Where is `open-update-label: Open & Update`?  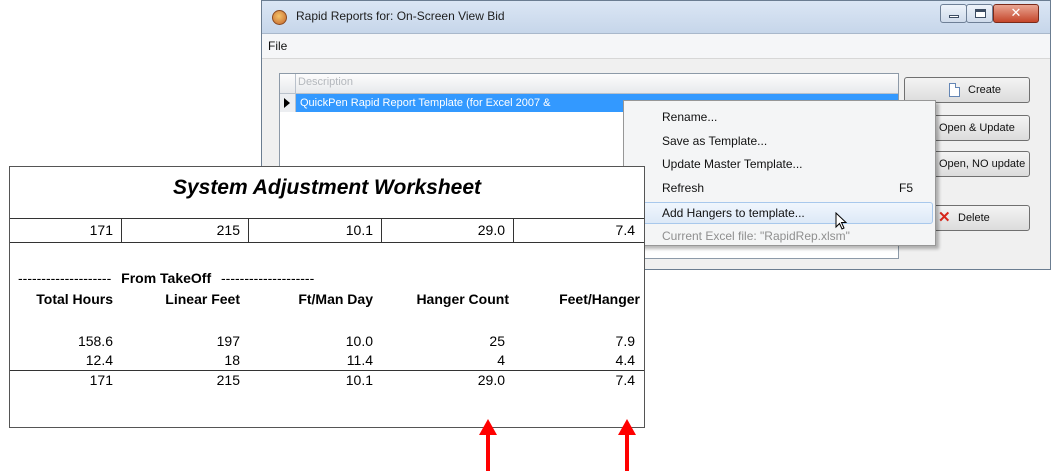 open-update-label: Open & Update is located at coordinates (977, 128).